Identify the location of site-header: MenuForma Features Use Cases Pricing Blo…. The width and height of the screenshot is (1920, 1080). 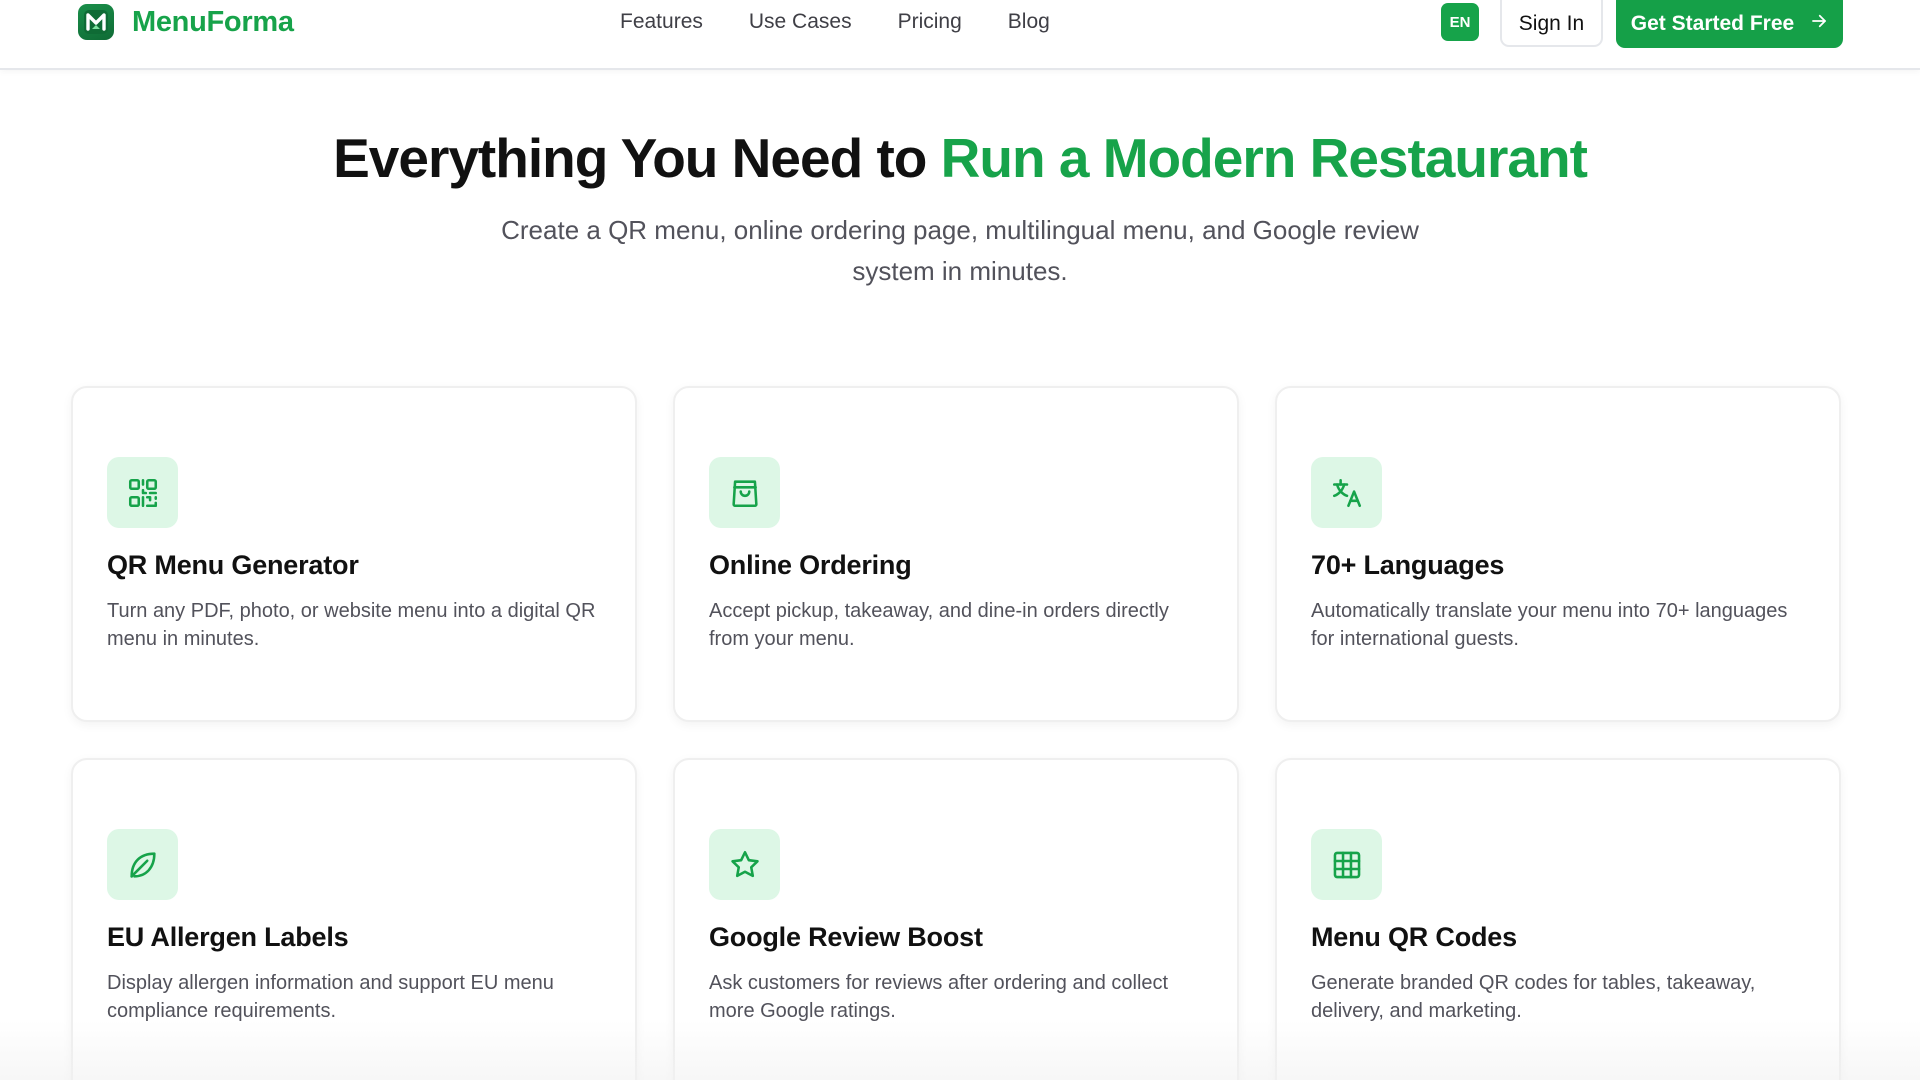
(960, 35).